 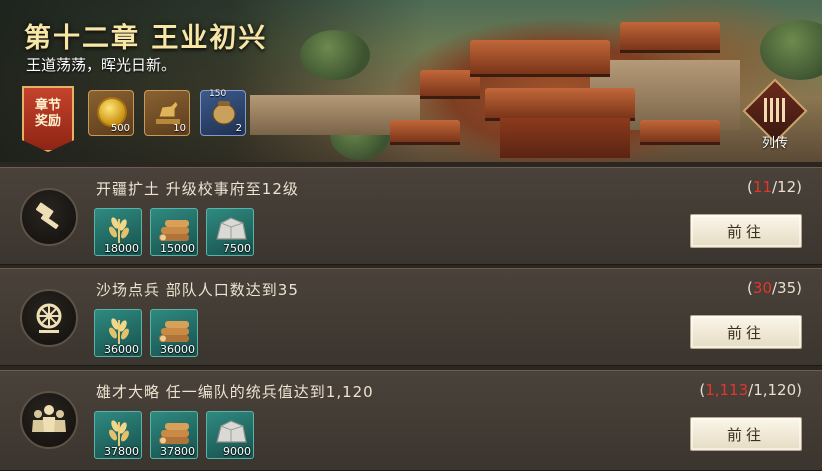 I want to click on progress-total: /12), so click(x=787, y=187).